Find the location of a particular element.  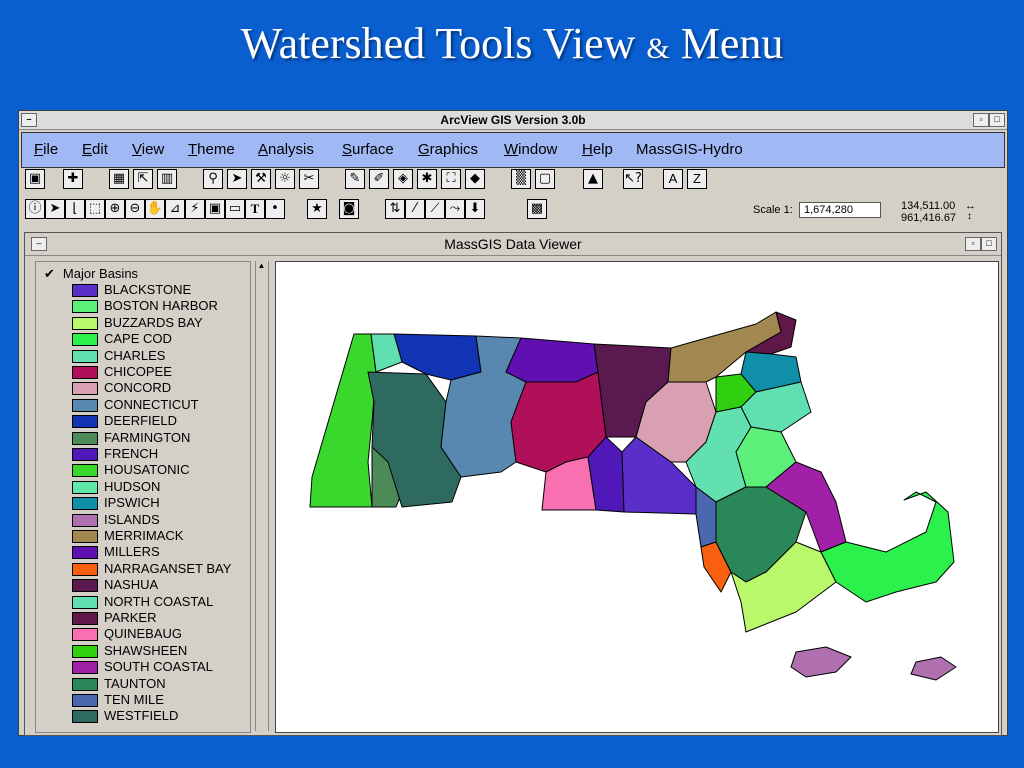

legend-label: HOUSATONIC is located at coordinates (147, 470).